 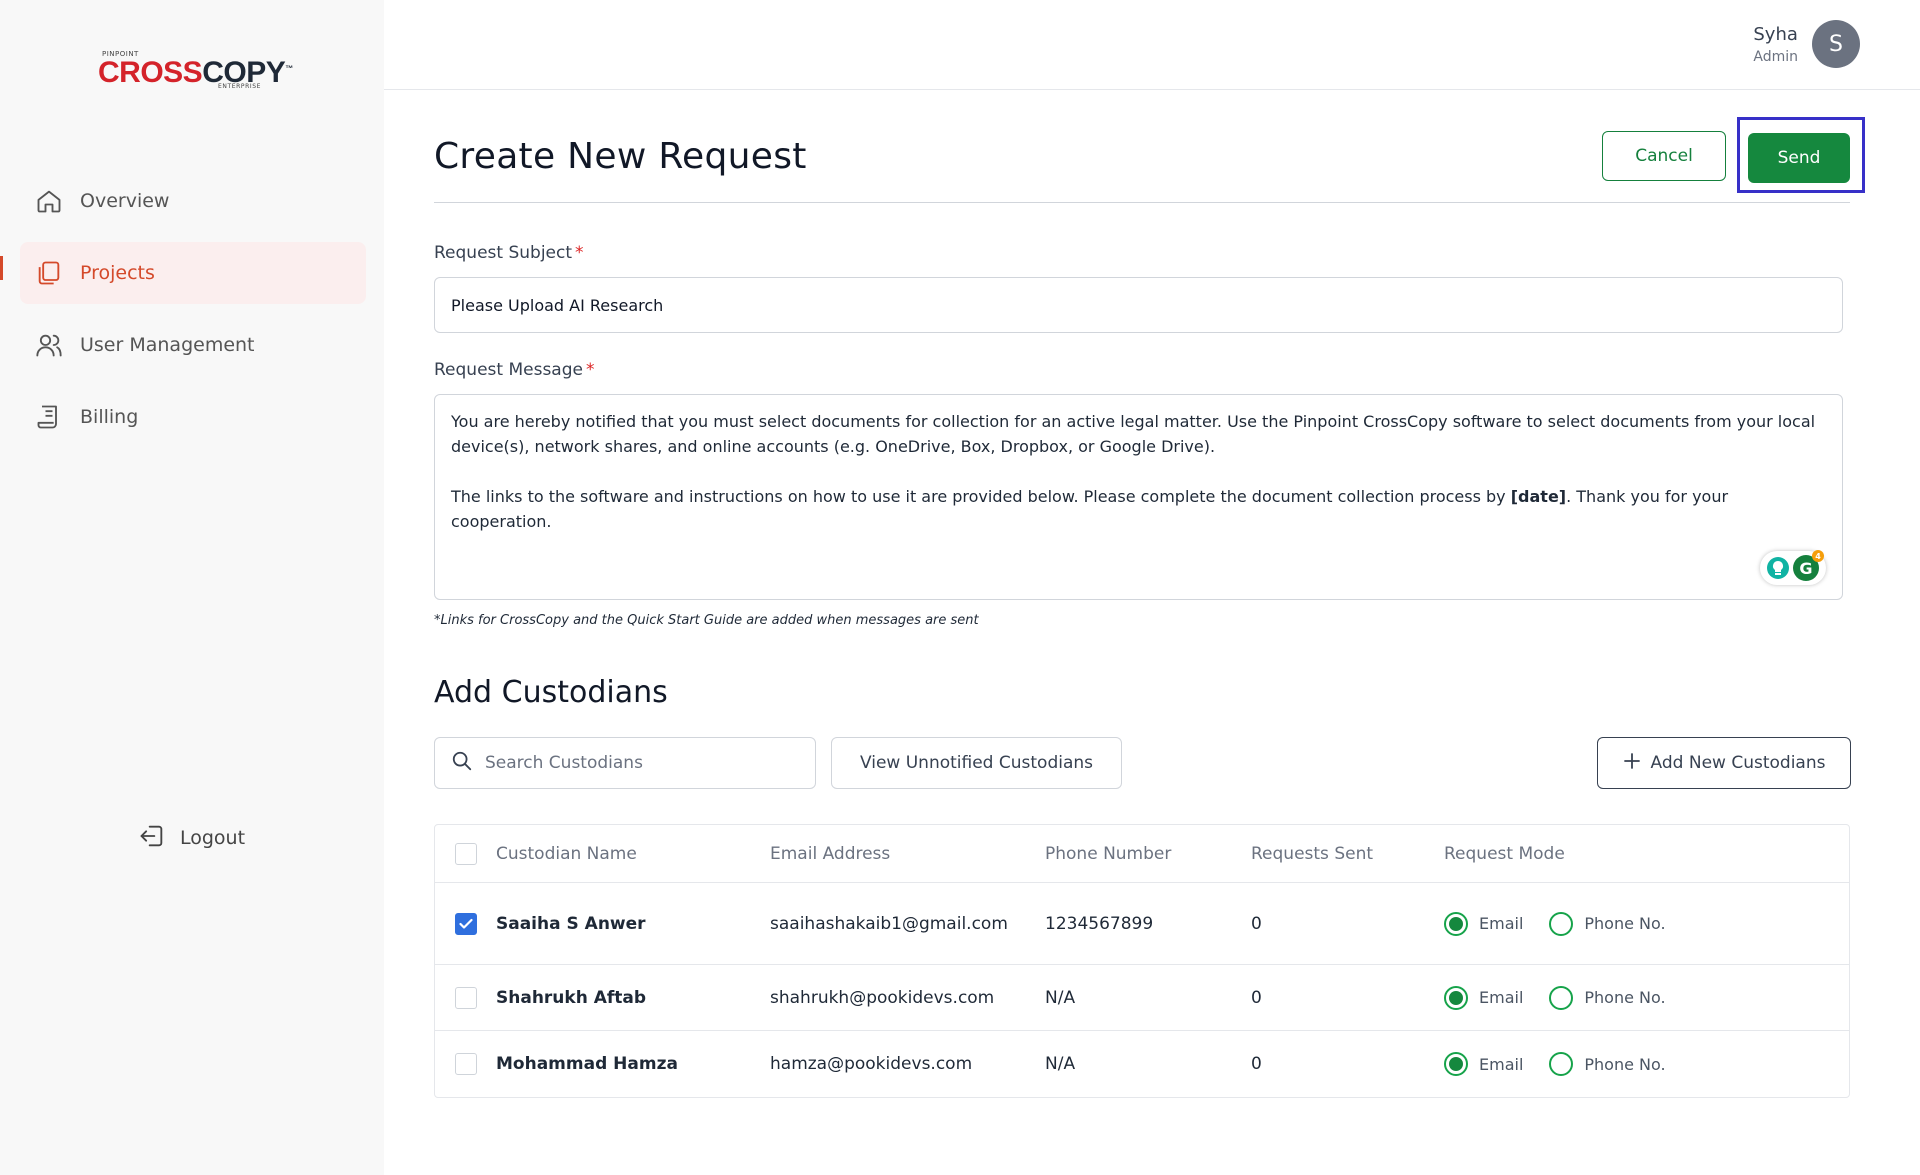 I want to click on search-custodians-field, so click(x=625, y=763).